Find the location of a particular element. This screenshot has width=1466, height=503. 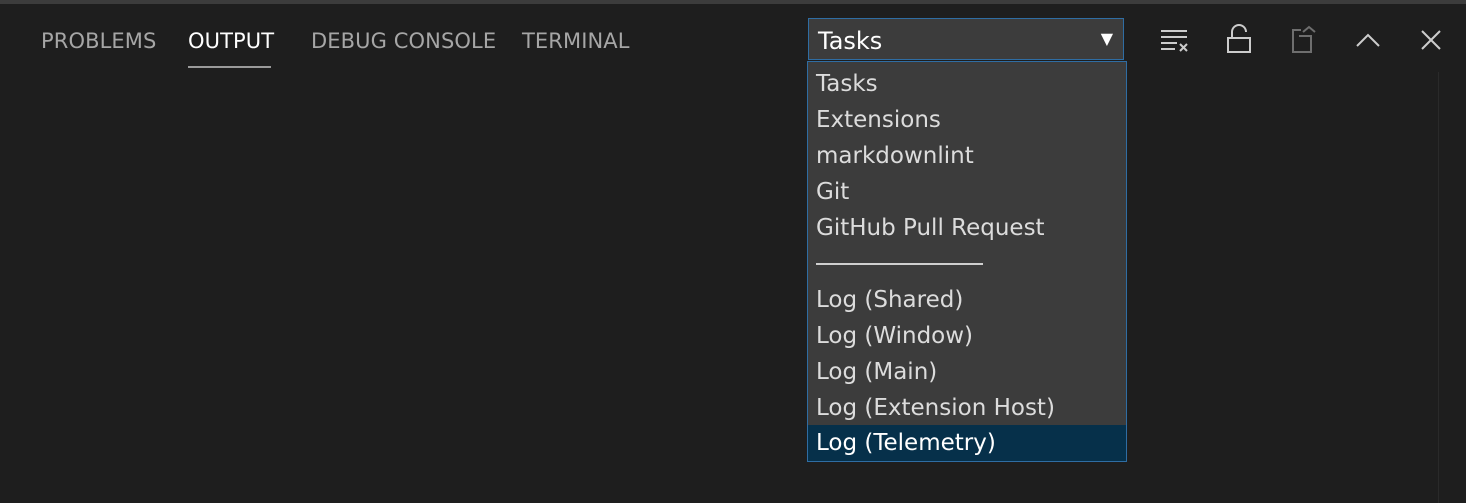

dropdown-option-extensions: Extensions is located at coordinates (967, 120).